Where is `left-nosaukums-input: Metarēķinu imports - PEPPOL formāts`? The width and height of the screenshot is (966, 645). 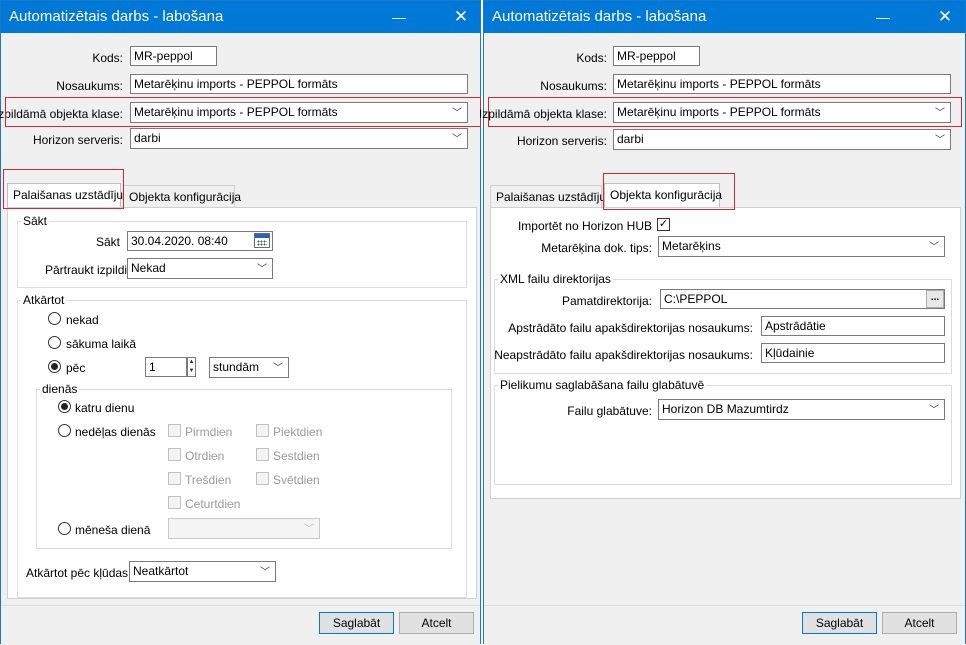 left-nosaukums-input: Metarēķinu imports - PEPPOL formāts is located at coordinates (299, 84).